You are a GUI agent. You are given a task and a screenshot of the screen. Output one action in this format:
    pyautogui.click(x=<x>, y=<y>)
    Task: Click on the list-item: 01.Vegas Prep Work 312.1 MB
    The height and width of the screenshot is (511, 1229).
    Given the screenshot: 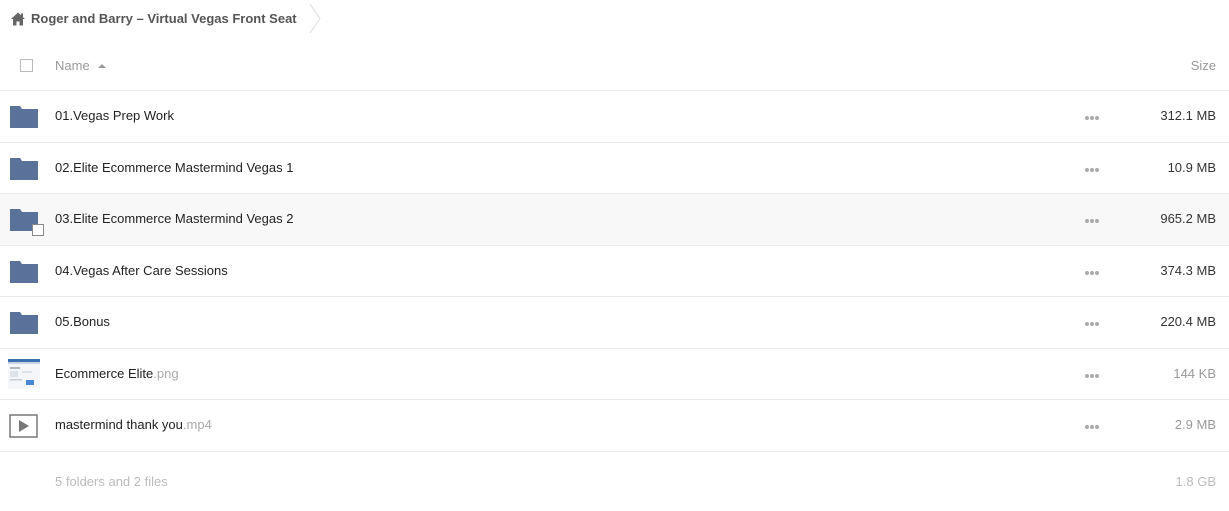 What is the action you would take?
    pyautogui.click(x=614, y=117)
    